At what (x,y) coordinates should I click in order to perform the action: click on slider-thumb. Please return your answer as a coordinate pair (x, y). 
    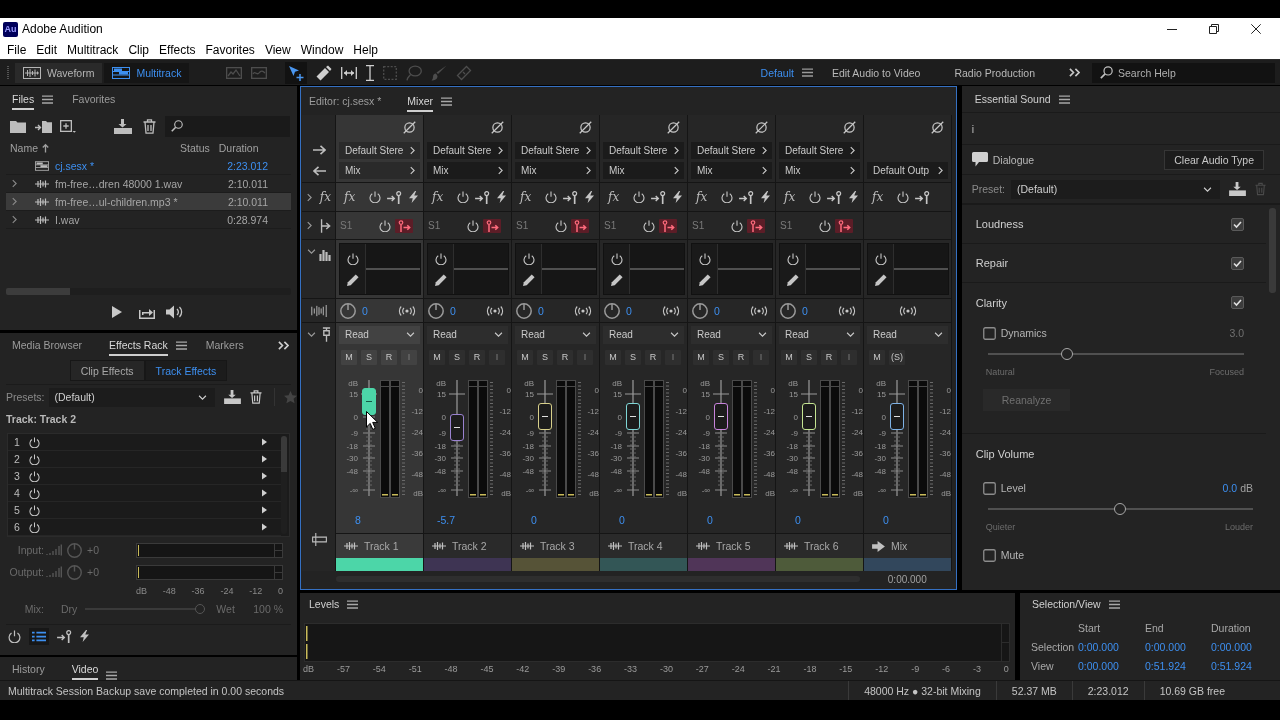
    Looking at the image, I should click on (1120, 509).